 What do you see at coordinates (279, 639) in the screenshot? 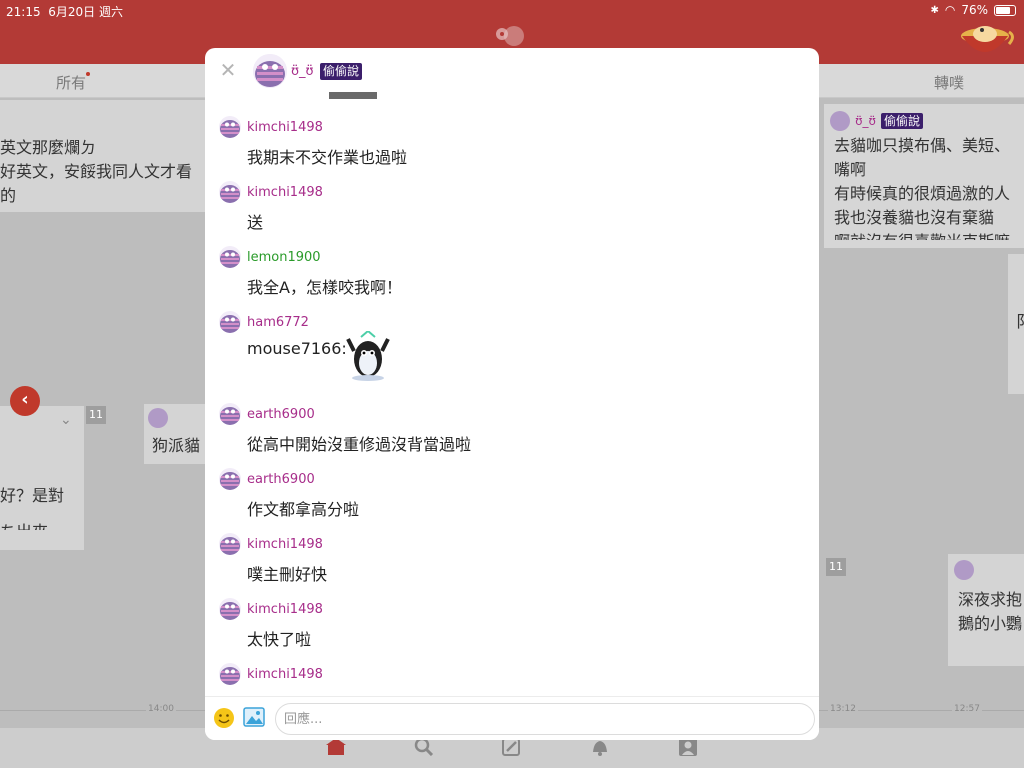
I see `response-text: 太快了啦` at bounding box center [279, 639].